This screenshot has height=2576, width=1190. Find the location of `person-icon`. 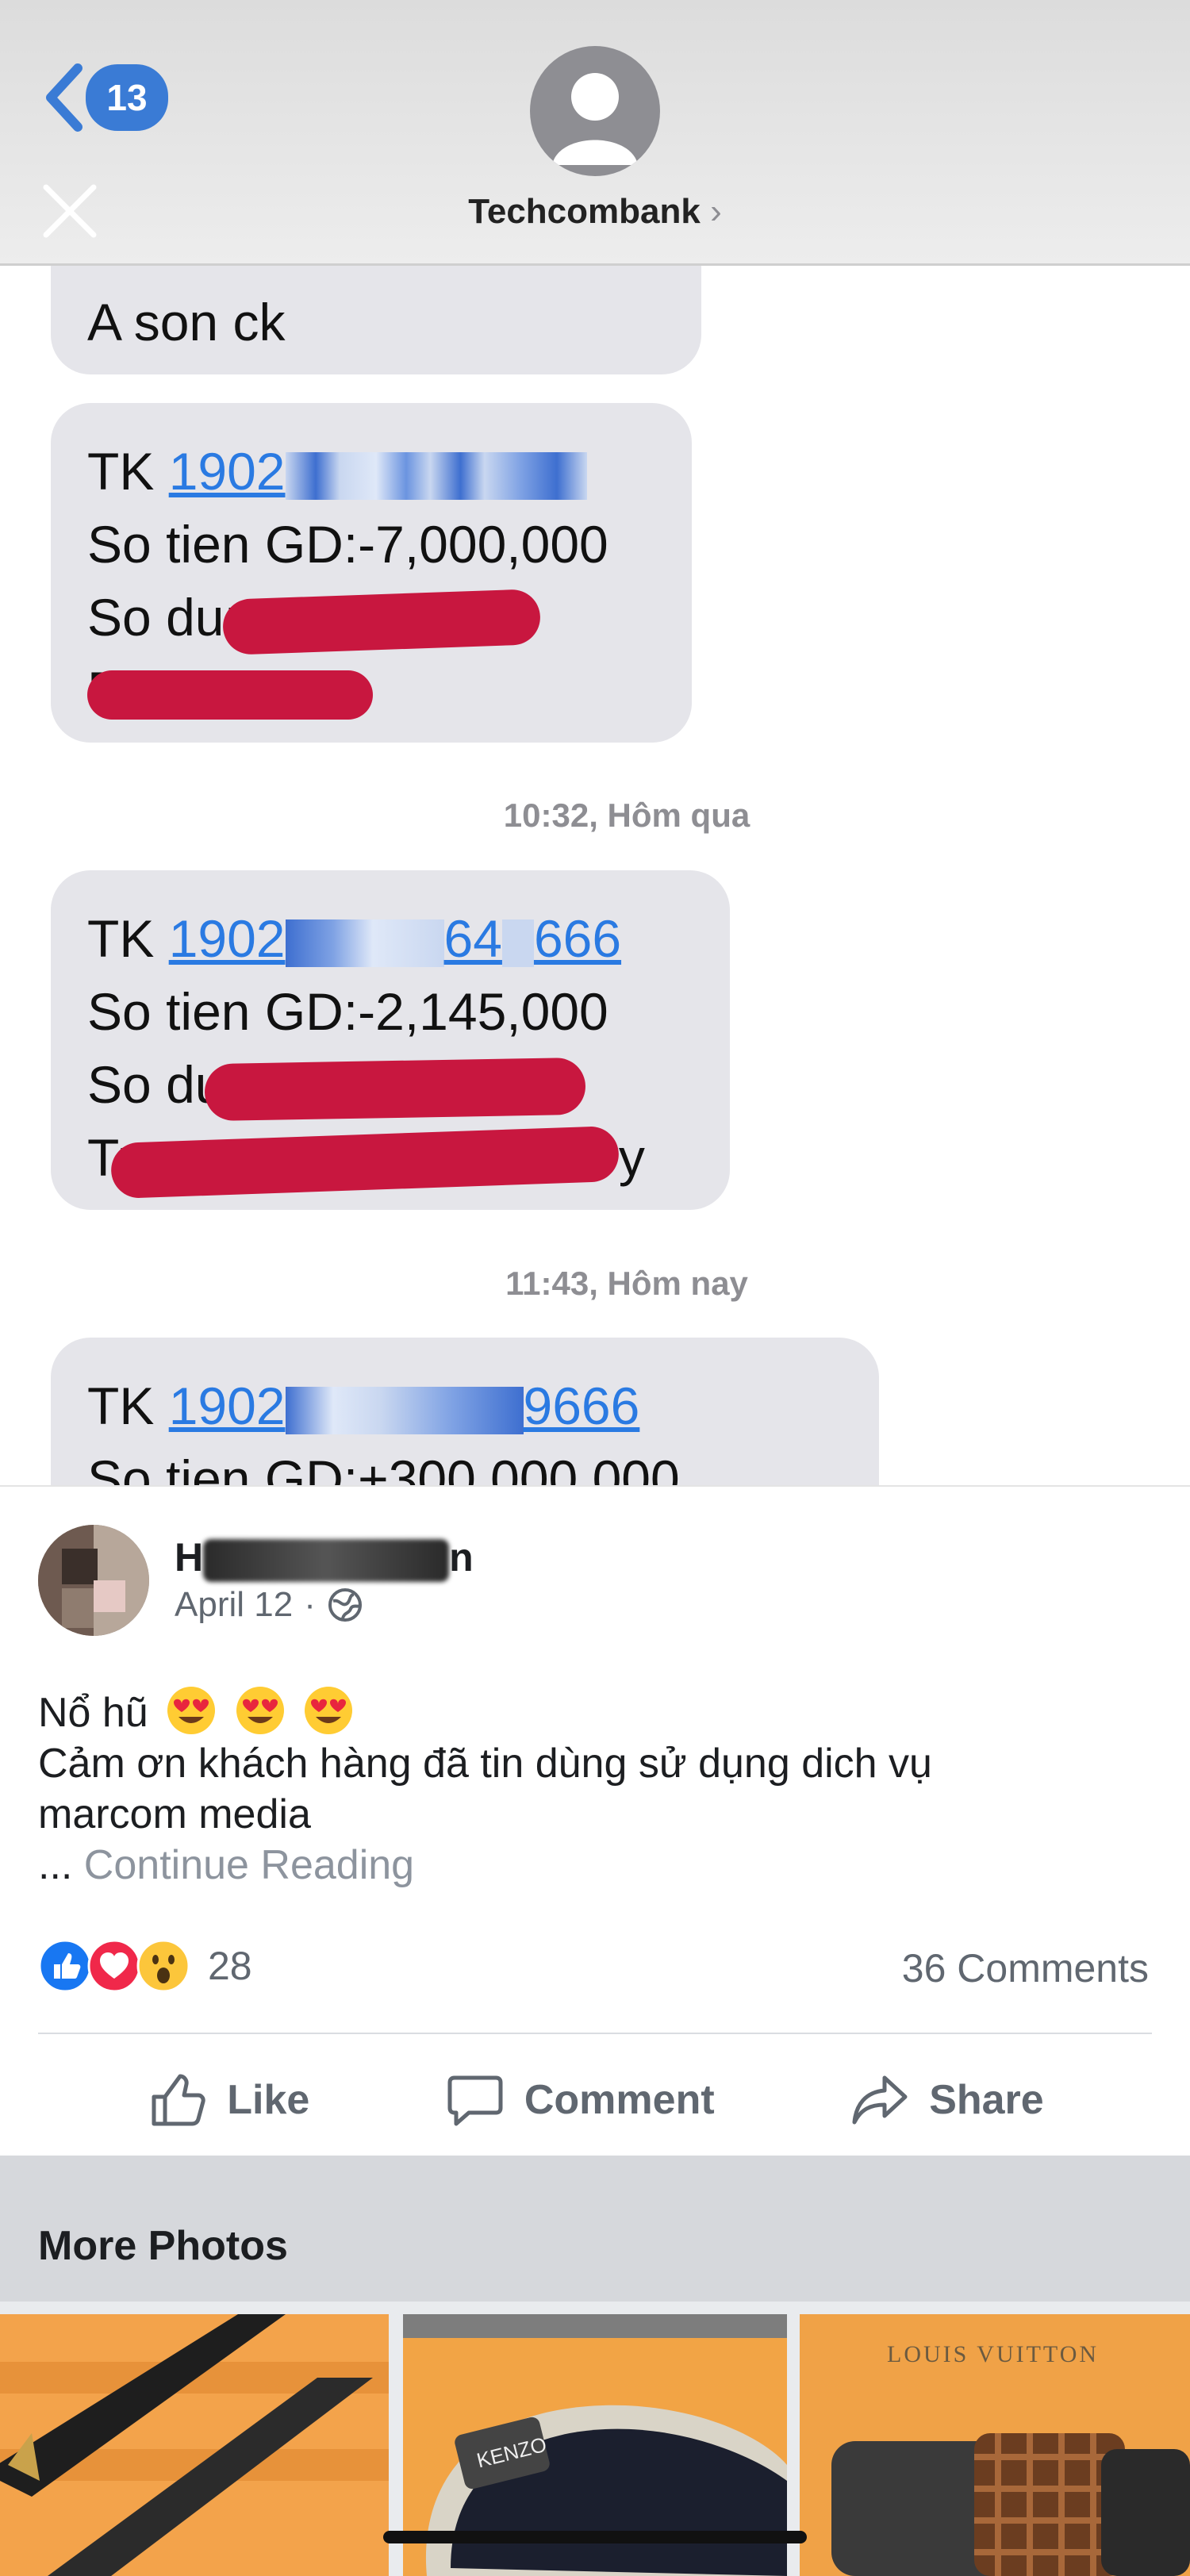

person-icon is located at coordinates (595, 119).